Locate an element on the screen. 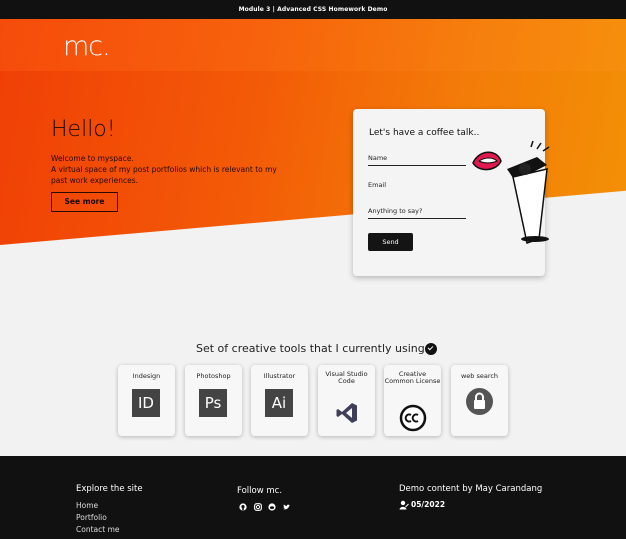 Image resolution: width=626 pixels, height=539 pixels. illustrator-icon: Ai is located at coordinates (279, 403).